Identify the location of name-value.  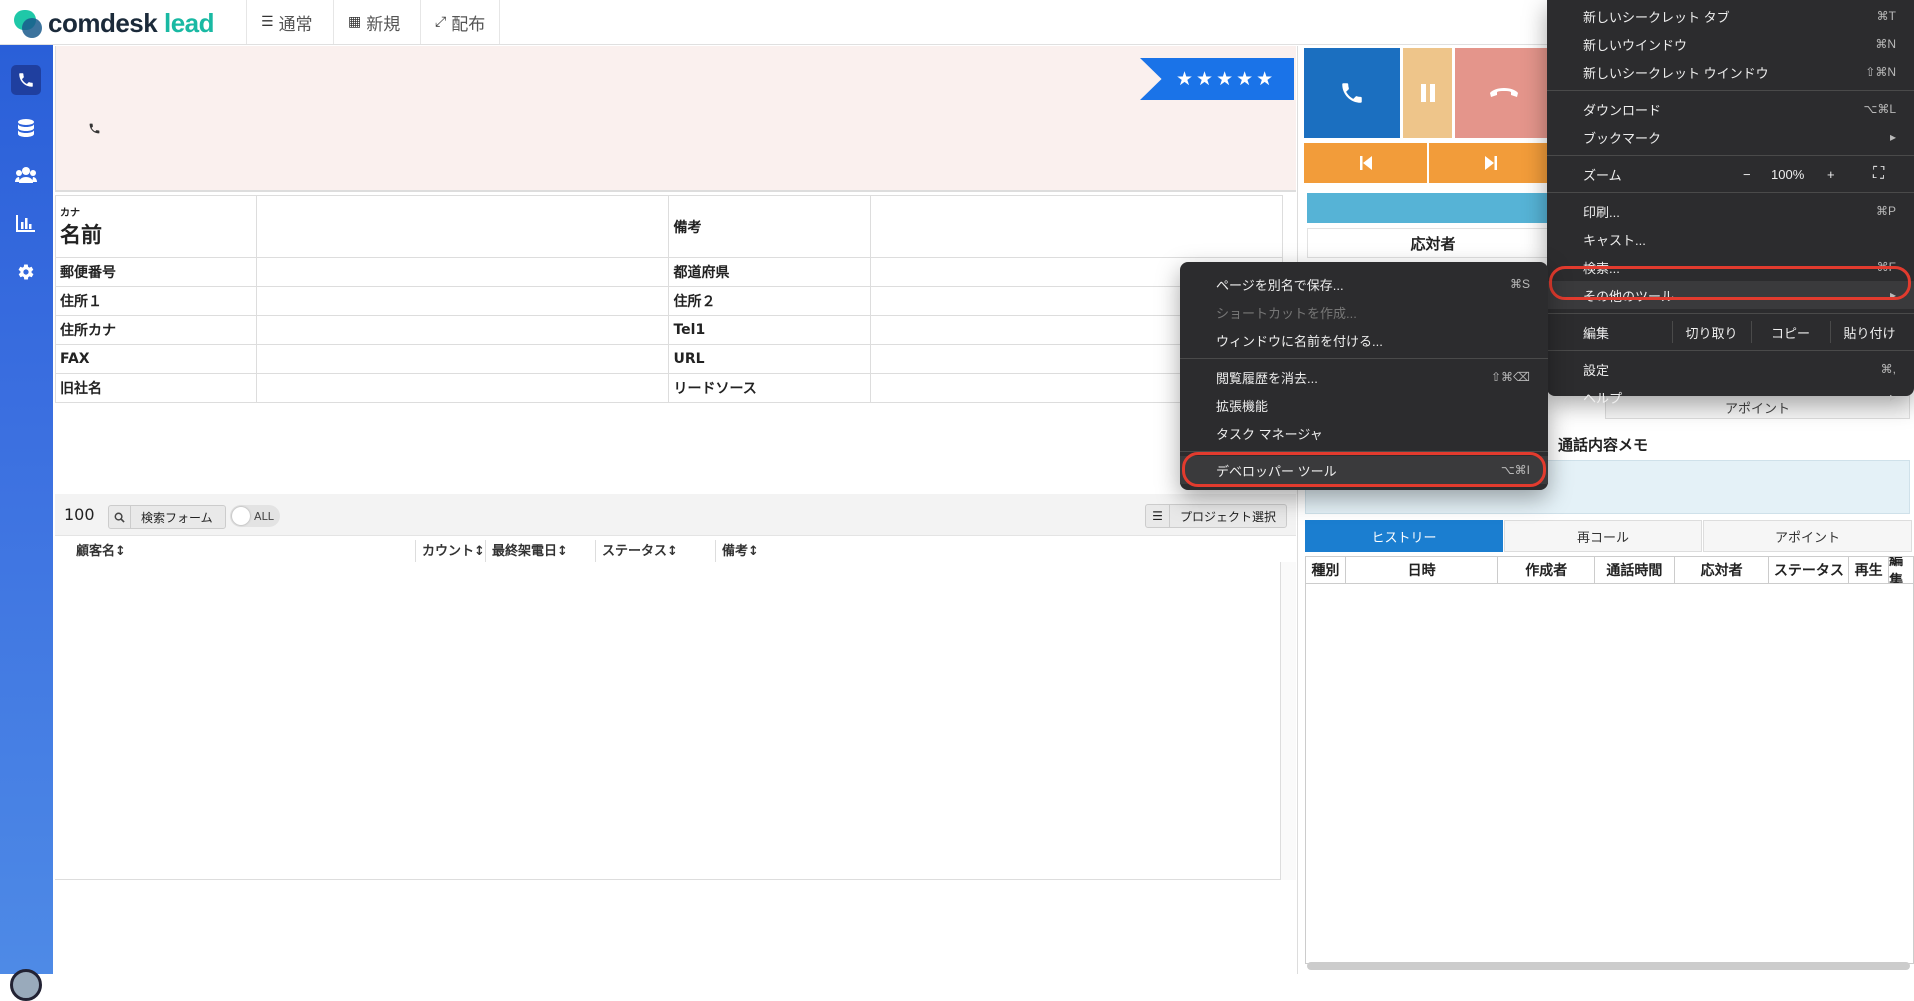
(463, 226).